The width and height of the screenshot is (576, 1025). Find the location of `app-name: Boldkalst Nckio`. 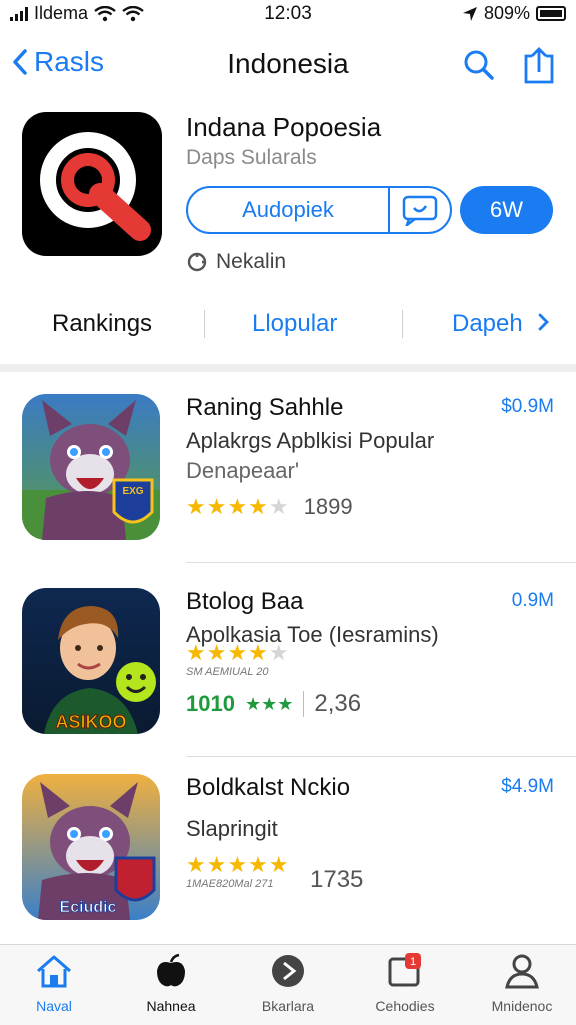

app-name: Boldkalst Nckio is located at coordinates (268, 787).